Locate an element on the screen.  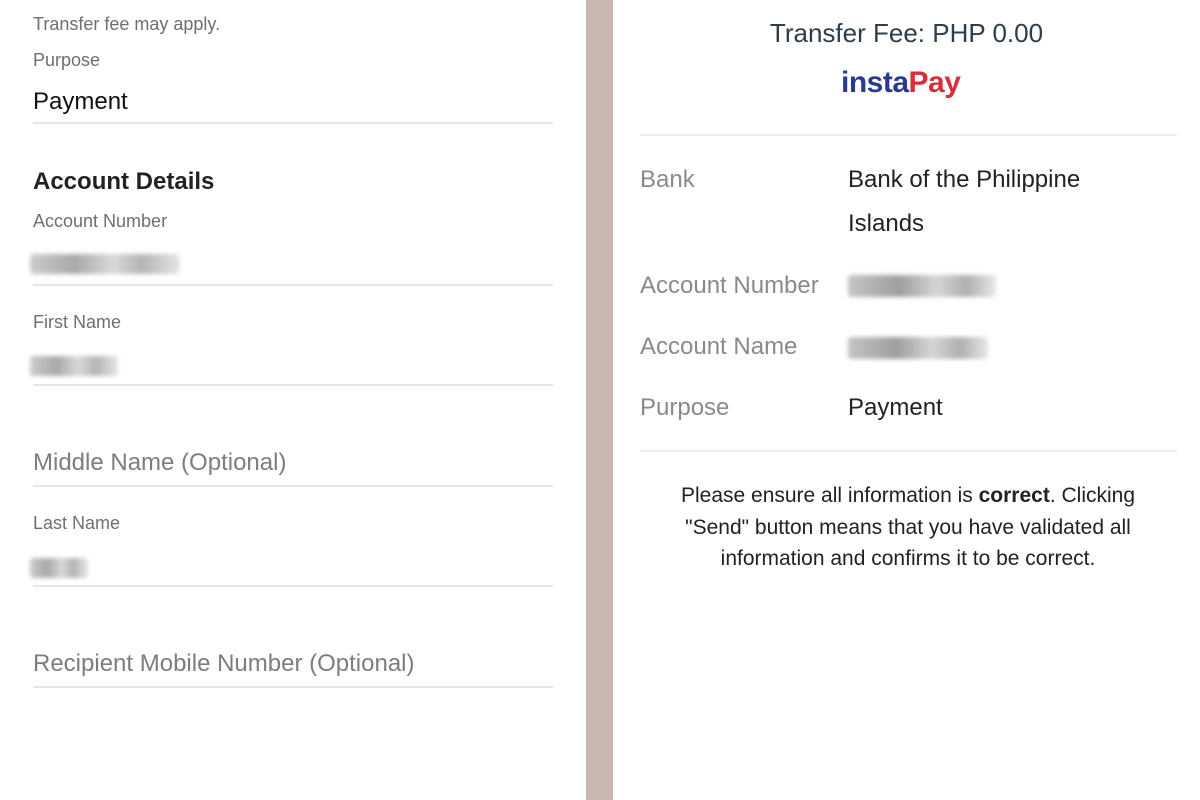
purpose-summary-label: Purpose is located at coordinates (685, 407).